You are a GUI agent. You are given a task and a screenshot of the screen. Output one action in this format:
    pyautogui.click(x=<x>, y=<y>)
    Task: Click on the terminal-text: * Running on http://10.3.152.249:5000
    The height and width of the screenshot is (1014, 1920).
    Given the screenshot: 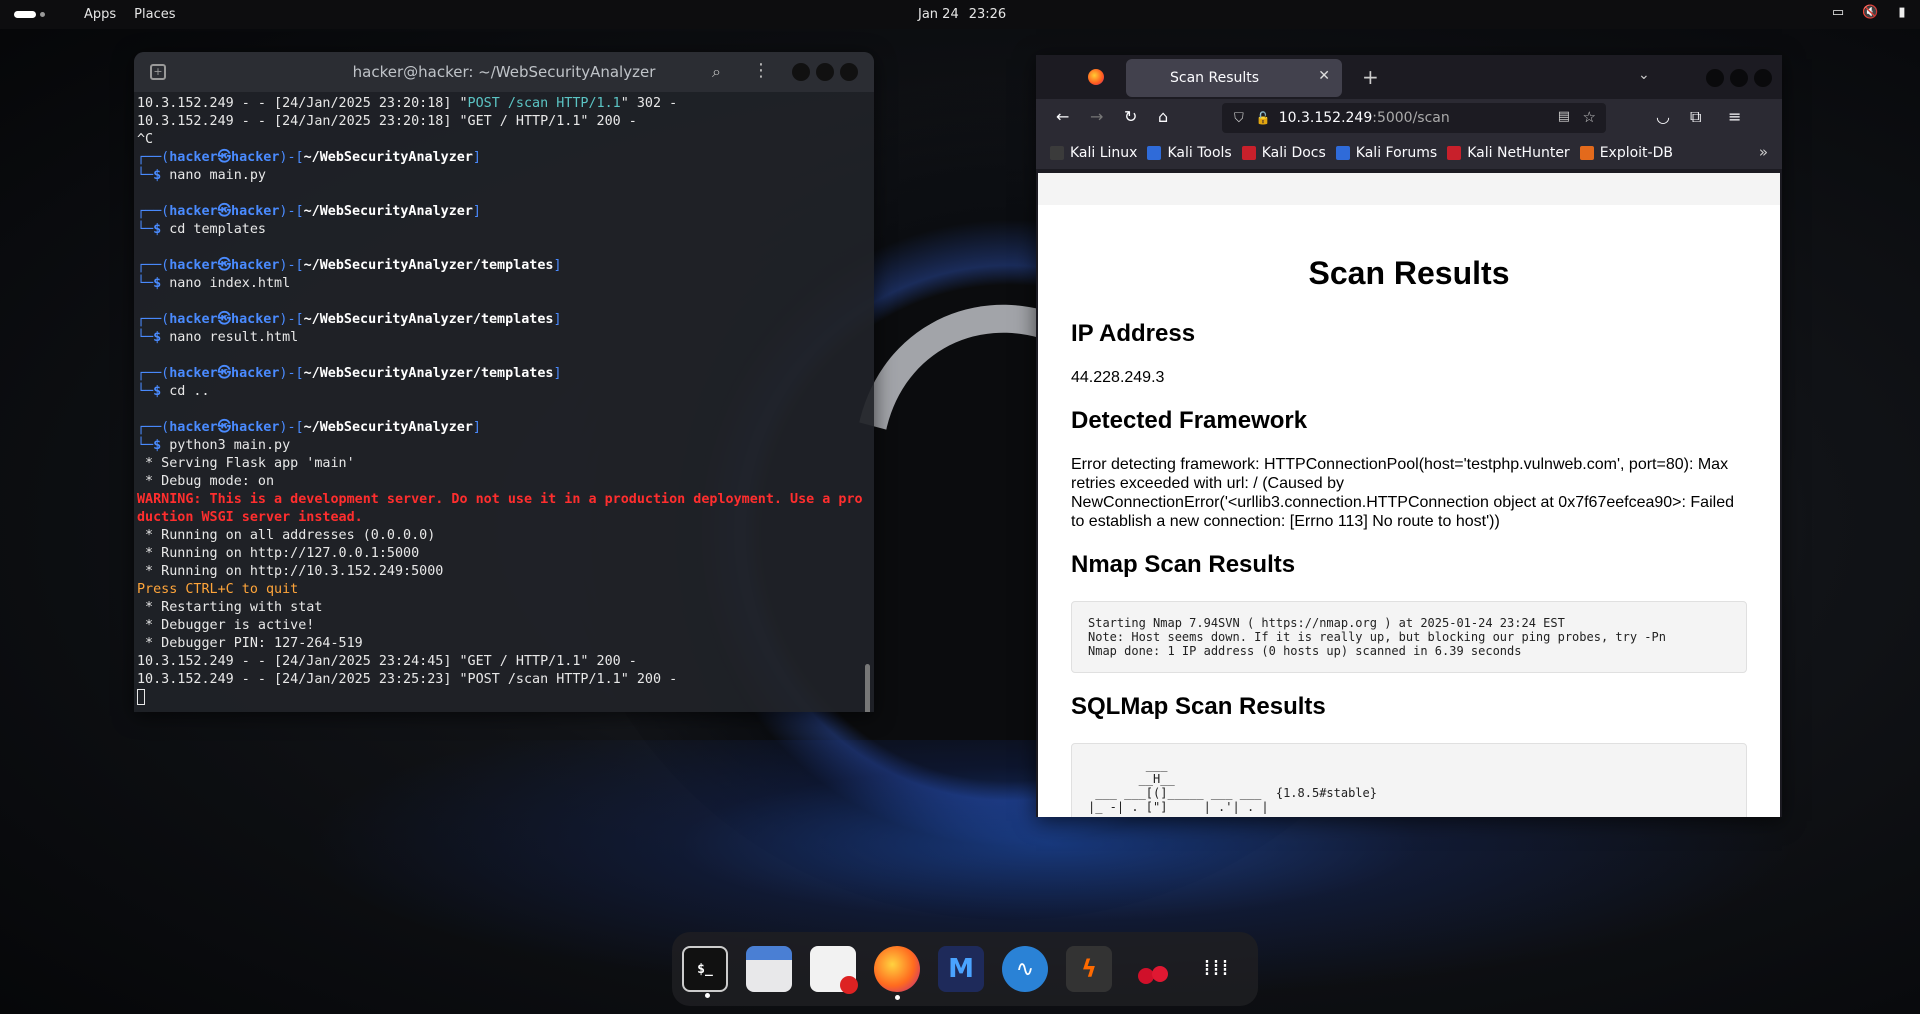 What is the action you would take?
    pyautogui.click(x=290, y=571)
    